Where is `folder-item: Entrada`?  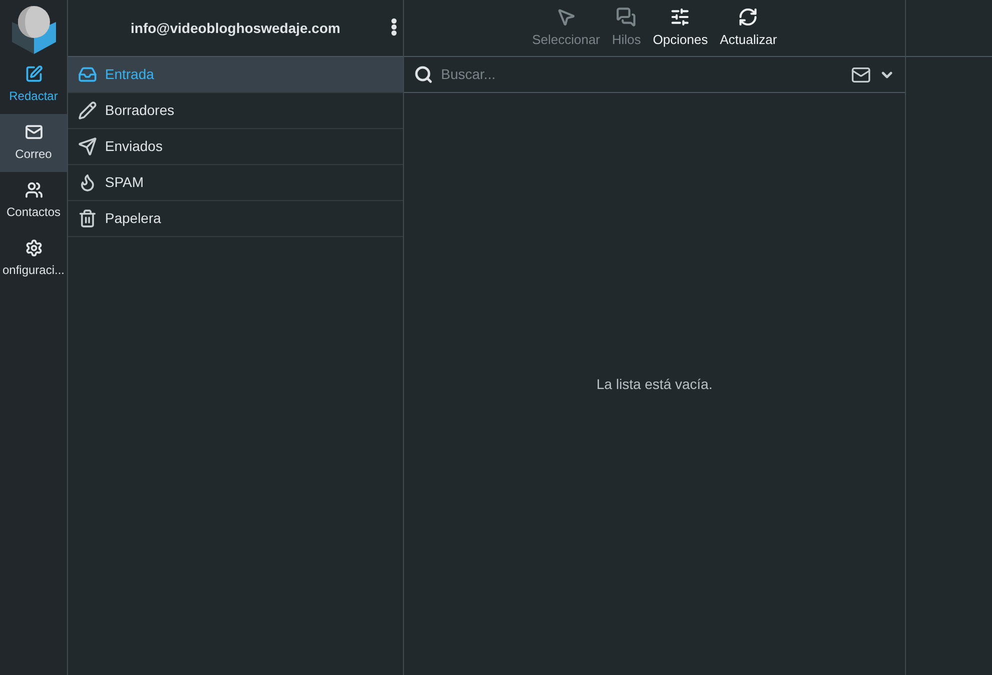 folder-item: Entrada is located at coordinates (235, 75).